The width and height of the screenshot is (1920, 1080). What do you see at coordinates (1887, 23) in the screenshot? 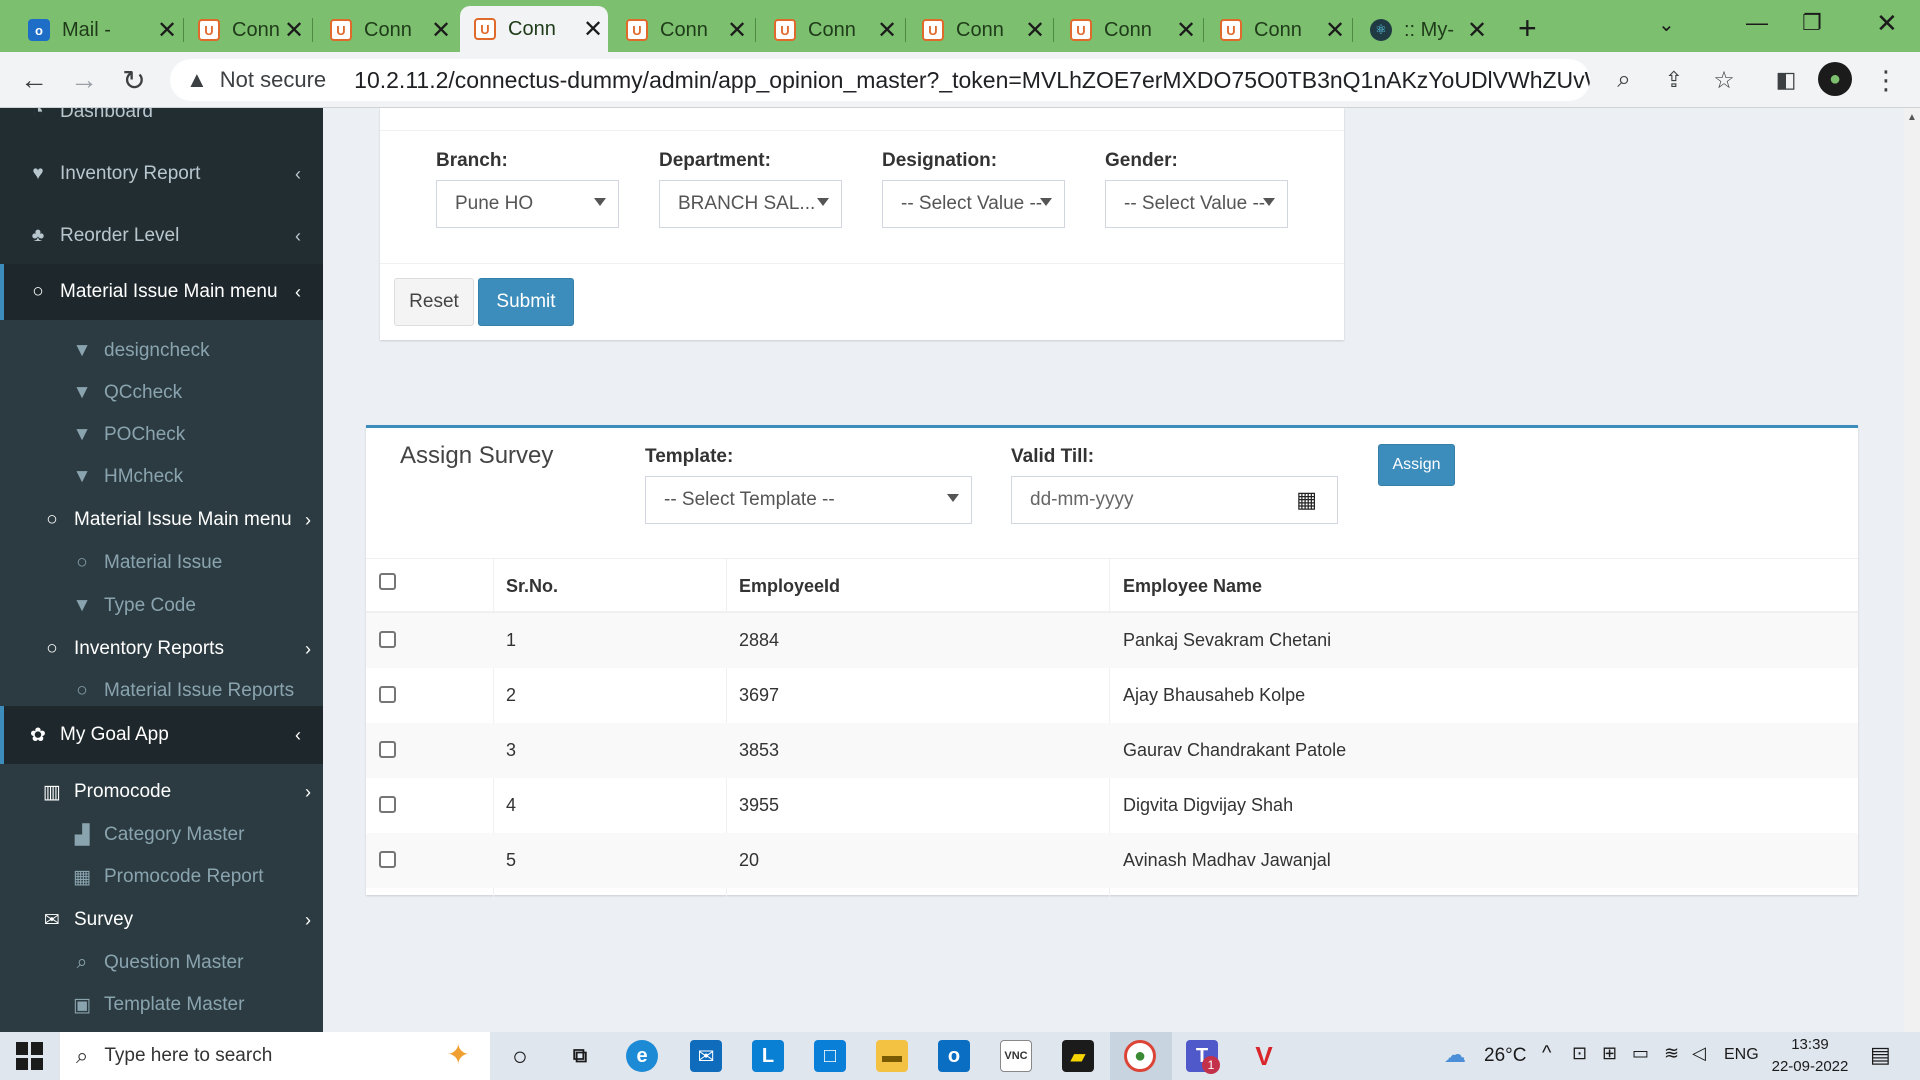
I see `window-close-icon: ✕` at bounding box center [1887, 23].